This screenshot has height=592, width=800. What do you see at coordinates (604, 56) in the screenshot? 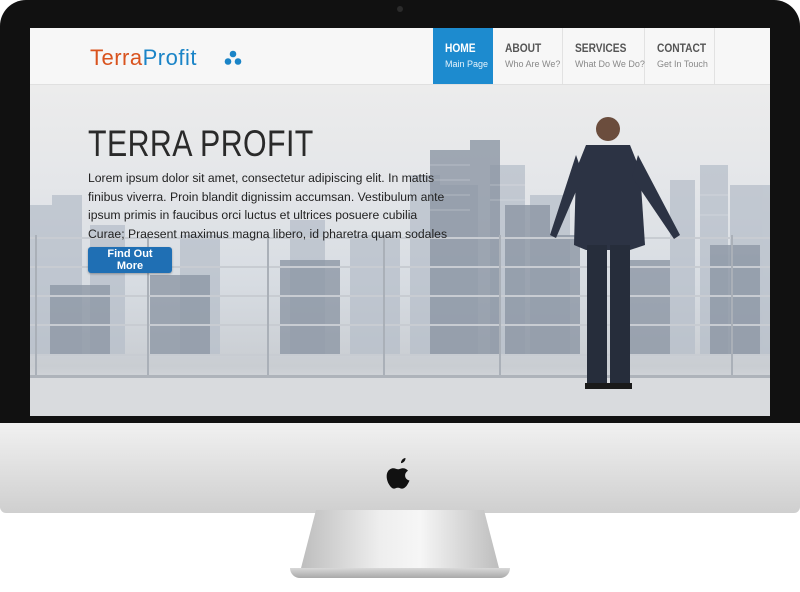
I see `nav-item-services: SERVICES What Do We Do?` at bounding box center [604, 56].